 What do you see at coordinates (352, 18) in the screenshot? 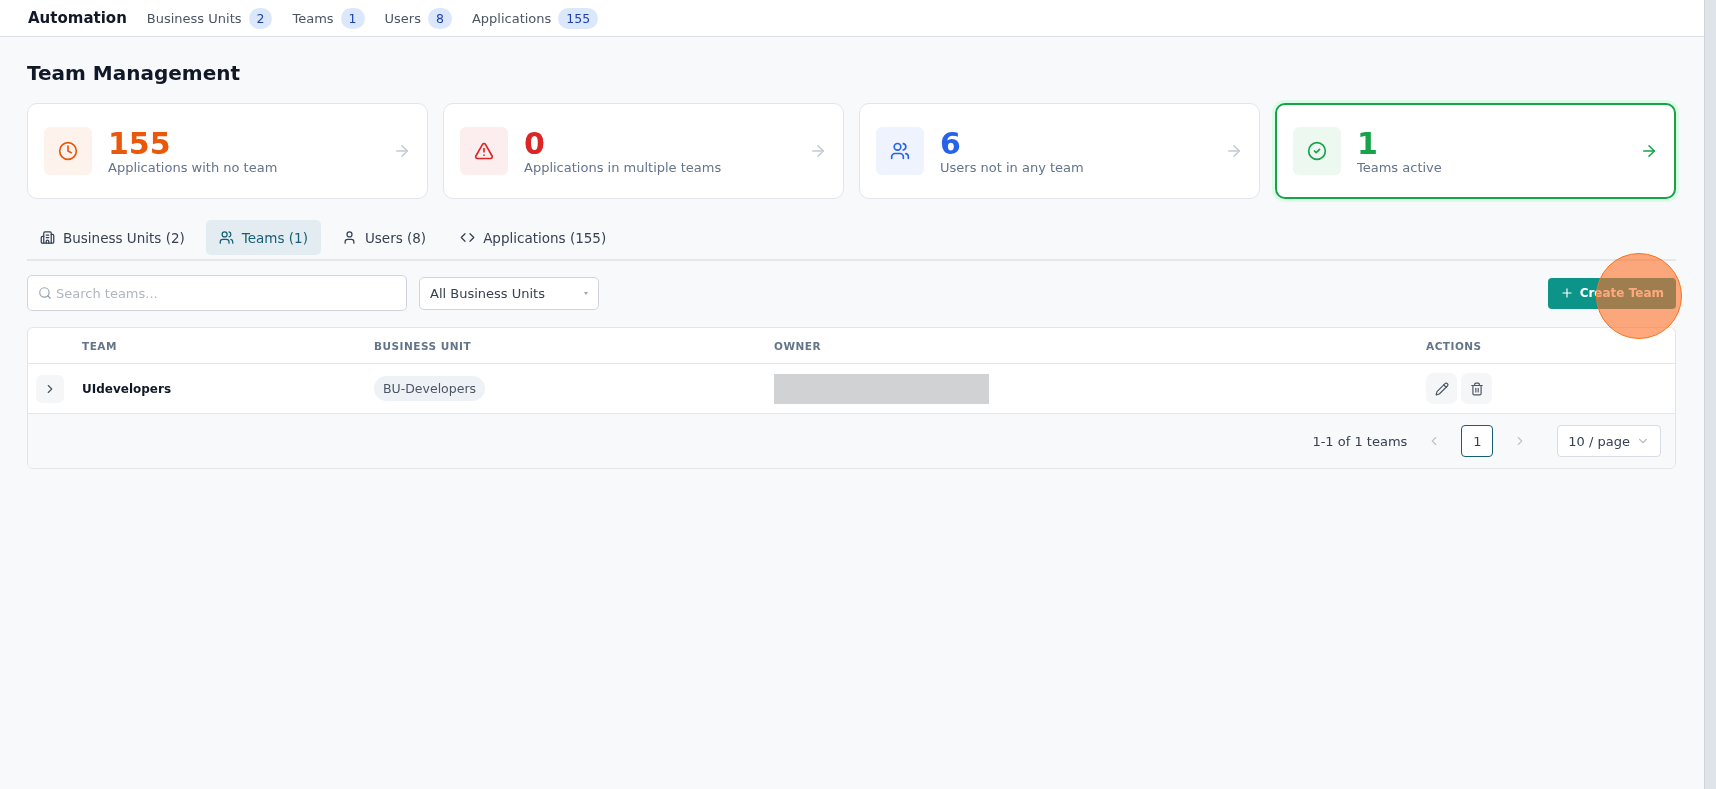
I see `count-badge: 1` at bounding box center [352, 18].